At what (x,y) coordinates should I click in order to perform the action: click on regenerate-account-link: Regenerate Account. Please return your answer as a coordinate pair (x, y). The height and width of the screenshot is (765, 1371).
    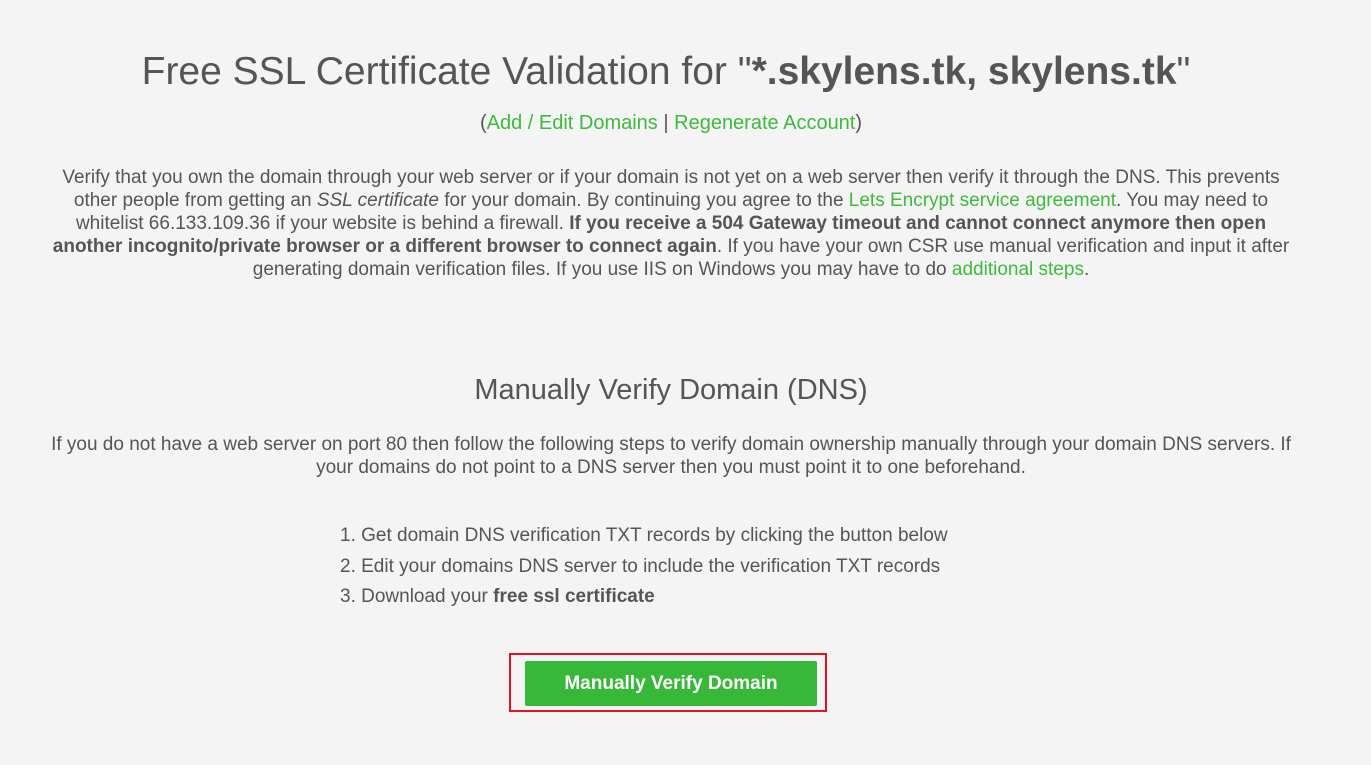
    Looking at the image, I should click on (764, 123).